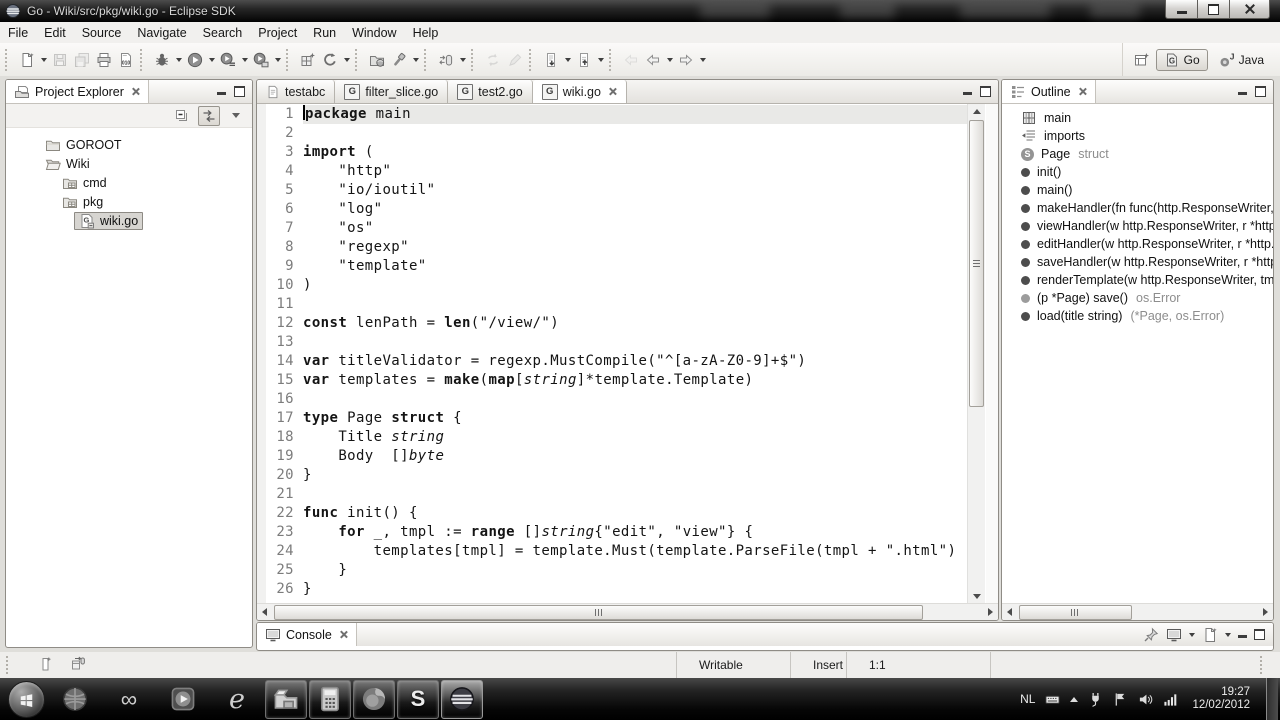 The image size is (1280, 720). Describe the element at coordinates (1174, 635) in the screenshot. I see `display-console-icon` at that location.